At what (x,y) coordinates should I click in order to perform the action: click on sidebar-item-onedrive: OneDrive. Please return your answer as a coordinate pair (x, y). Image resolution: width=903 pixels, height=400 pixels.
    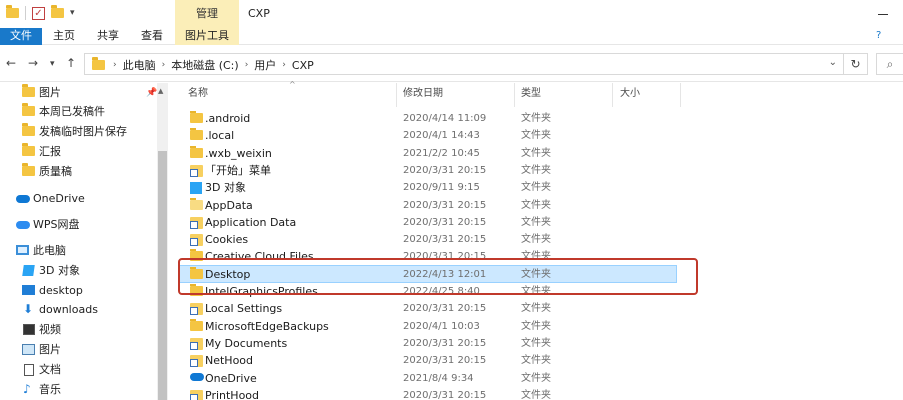
    Looking at the image, I should click on (79, 198).